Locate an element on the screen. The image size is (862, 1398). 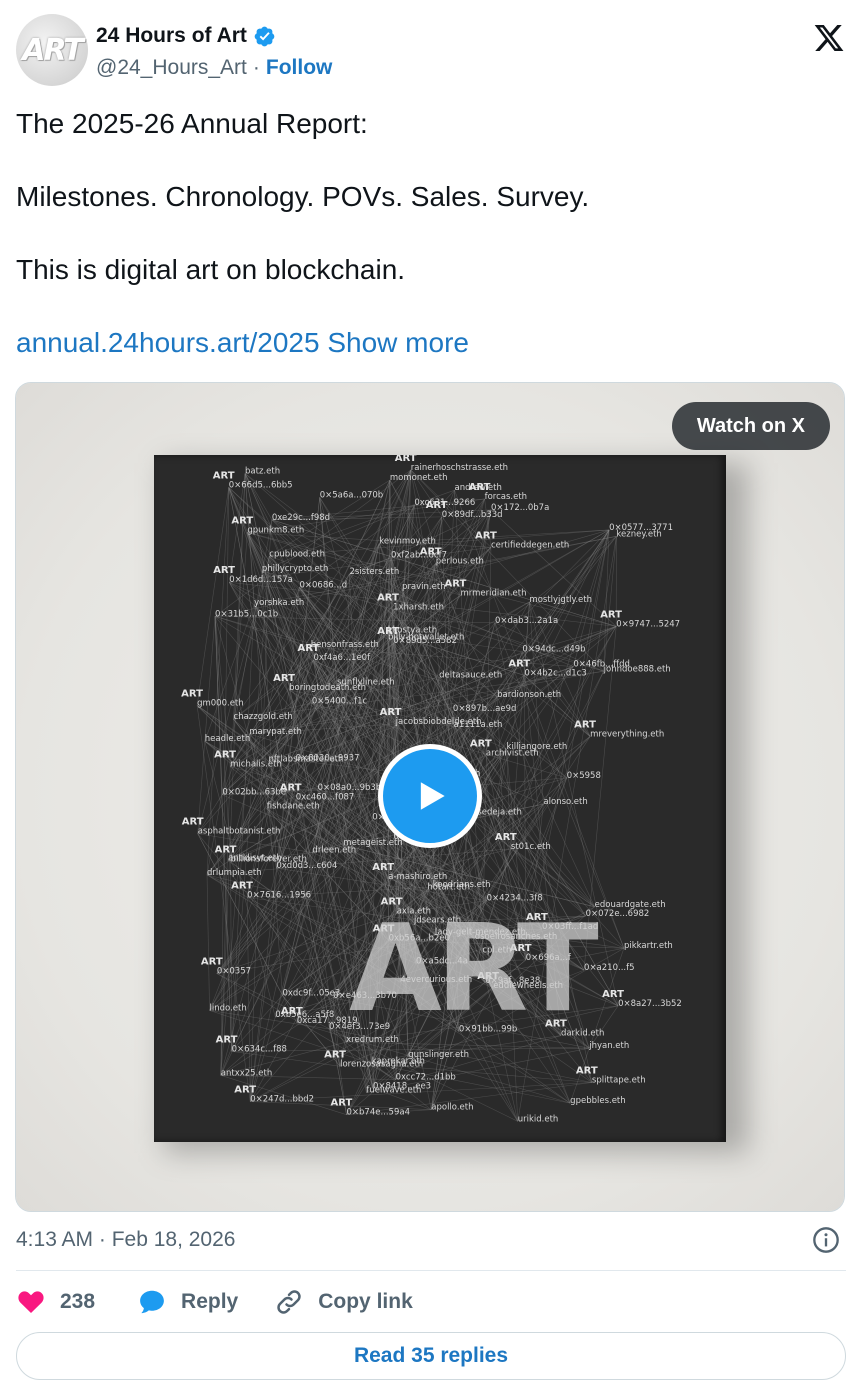
avatar-logo: ART is located at coordinates (52, 50).